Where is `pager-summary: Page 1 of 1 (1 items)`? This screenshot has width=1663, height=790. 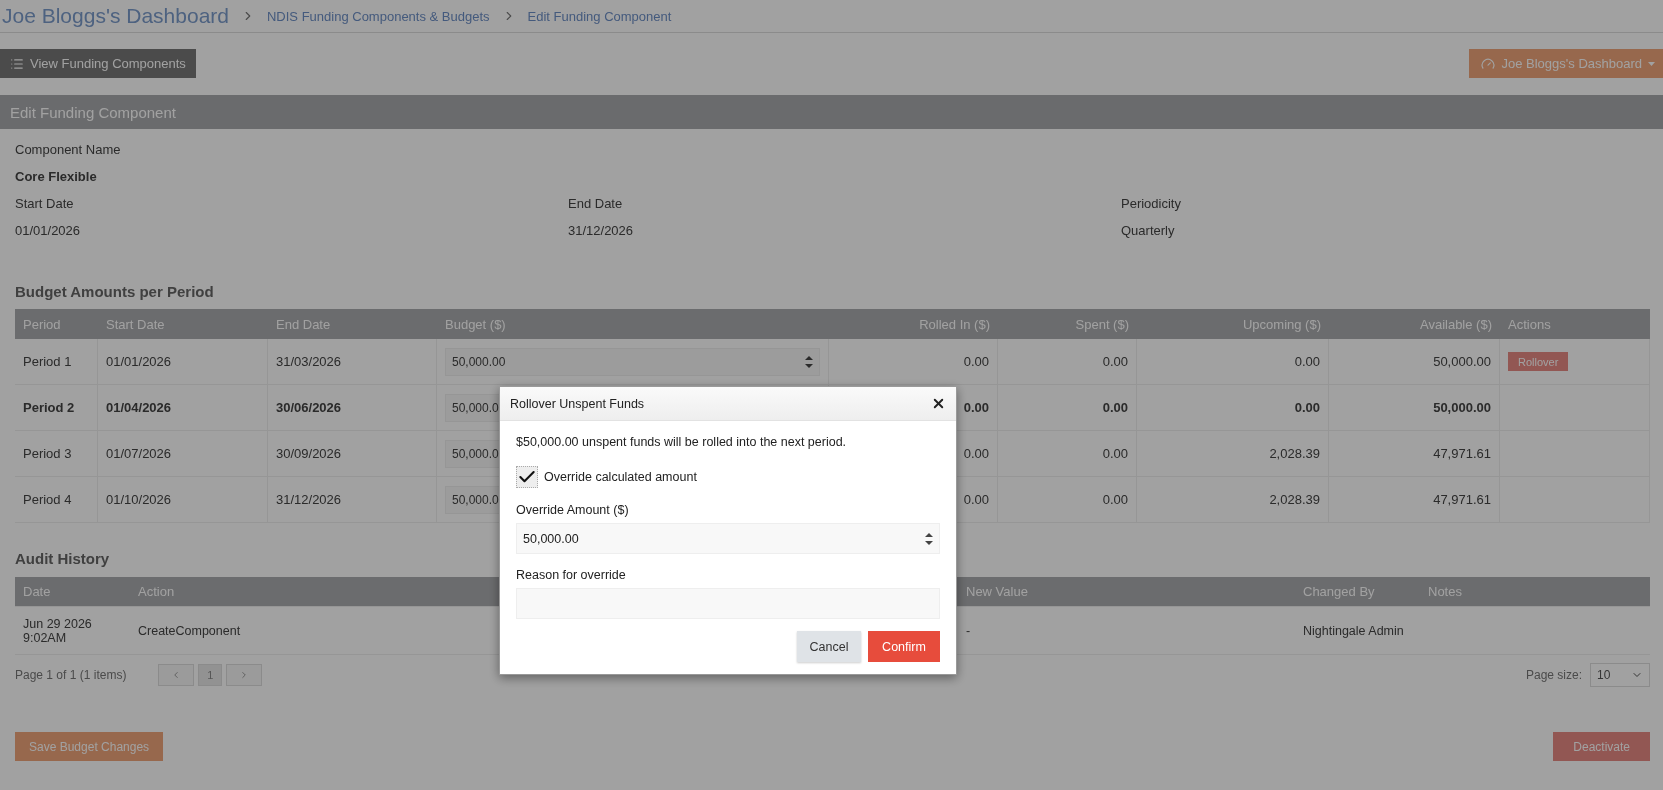
pager-summary: Page 1 of 1 (1 items) is located at coordinates (71, 675).